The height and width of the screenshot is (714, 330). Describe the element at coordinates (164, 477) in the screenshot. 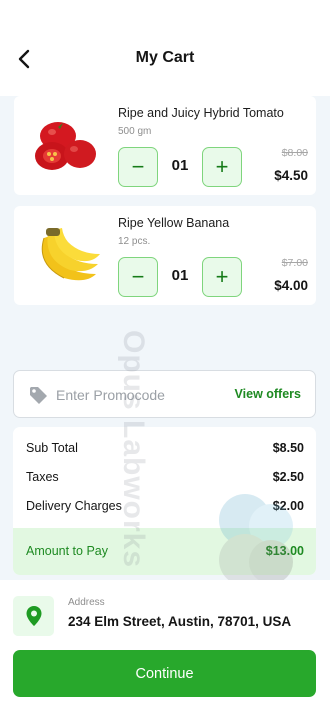

I see `taxes-row: Taxes $2.50` at that location.